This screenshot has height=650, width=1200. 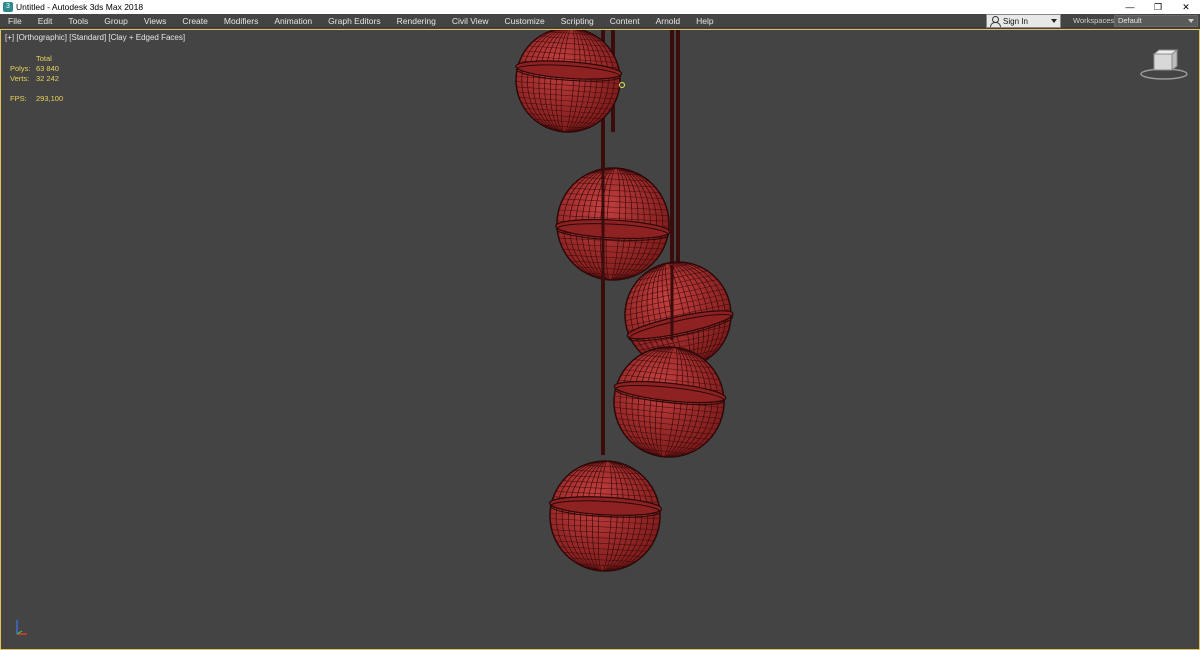 What do you see at coordinates (1095, 20) in the screenshot?
I see `workspaces-label: Workspaces:` at bounding box center [1095, 20].